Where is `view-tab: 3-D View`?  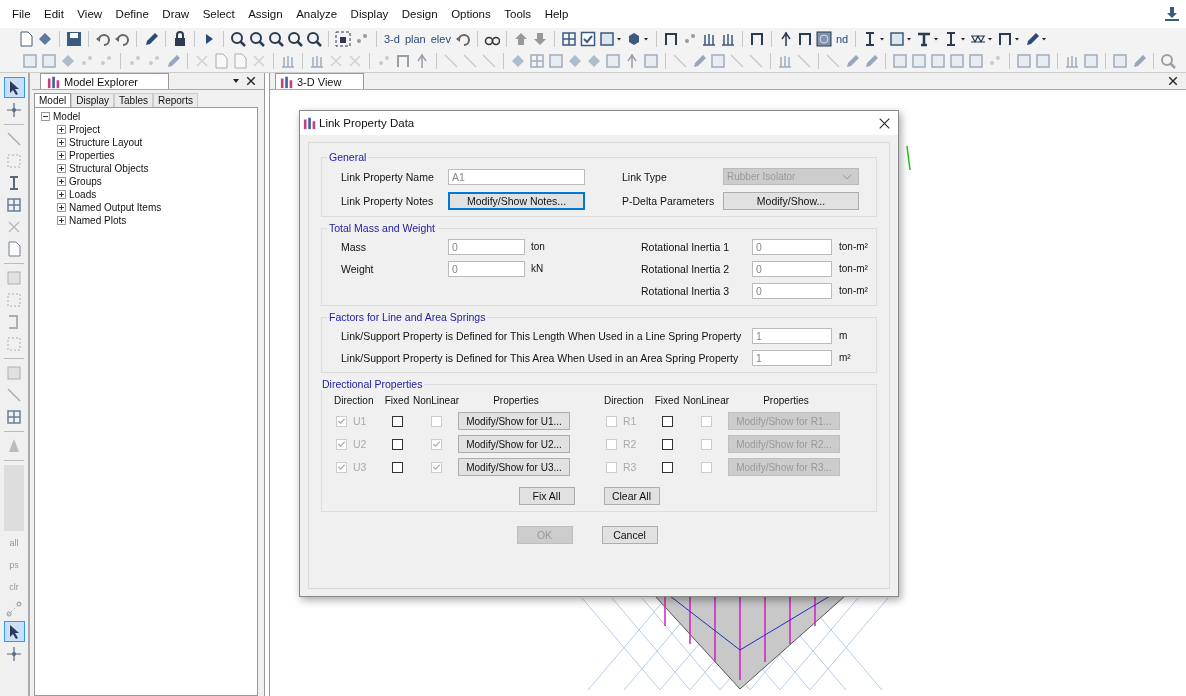 view-tab: 3-D View is located at coordinates (320, 81).